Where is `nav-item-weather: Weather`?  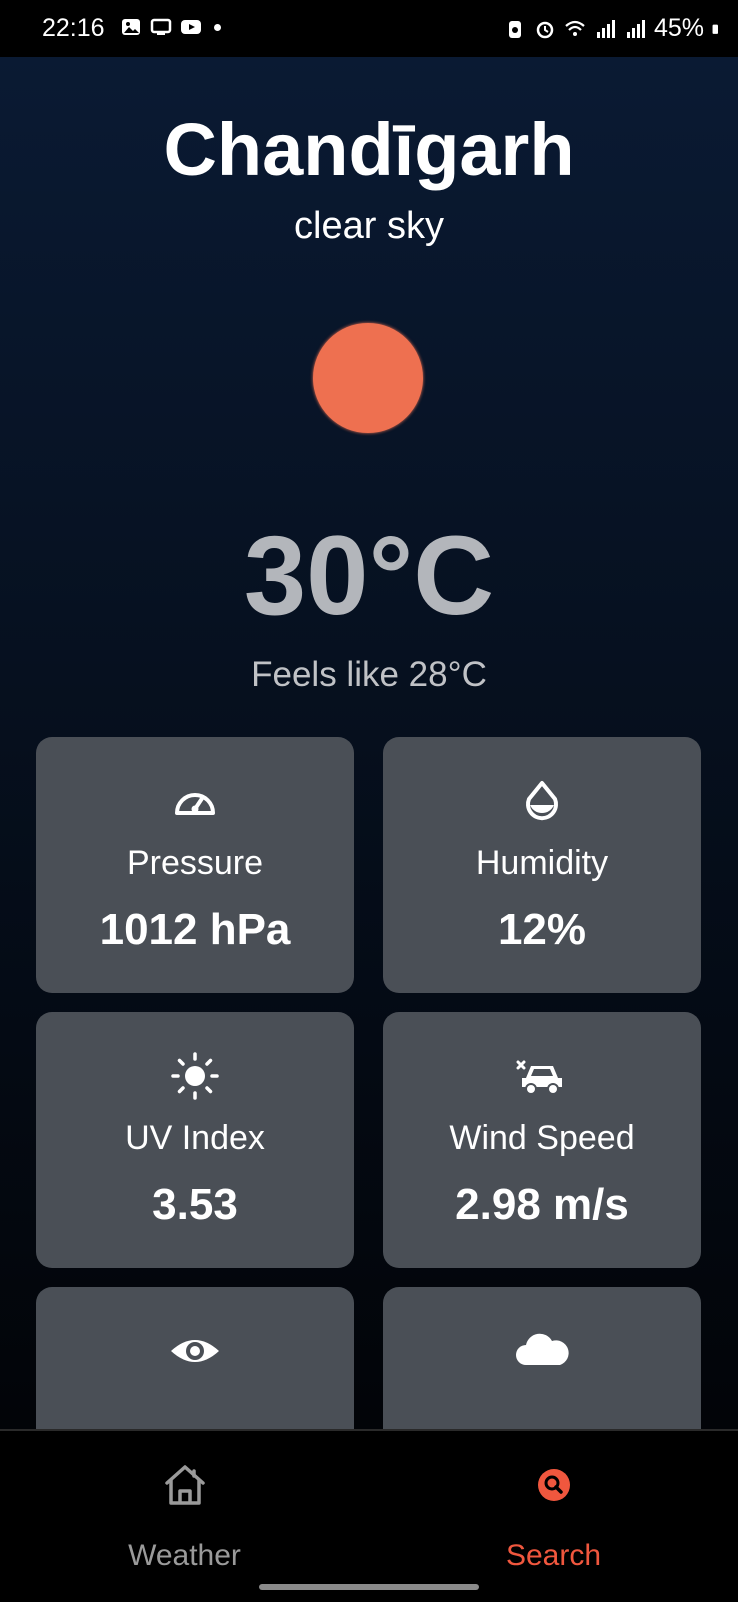
nav-item-weather: Weather is located at coordinates (184, 1516).